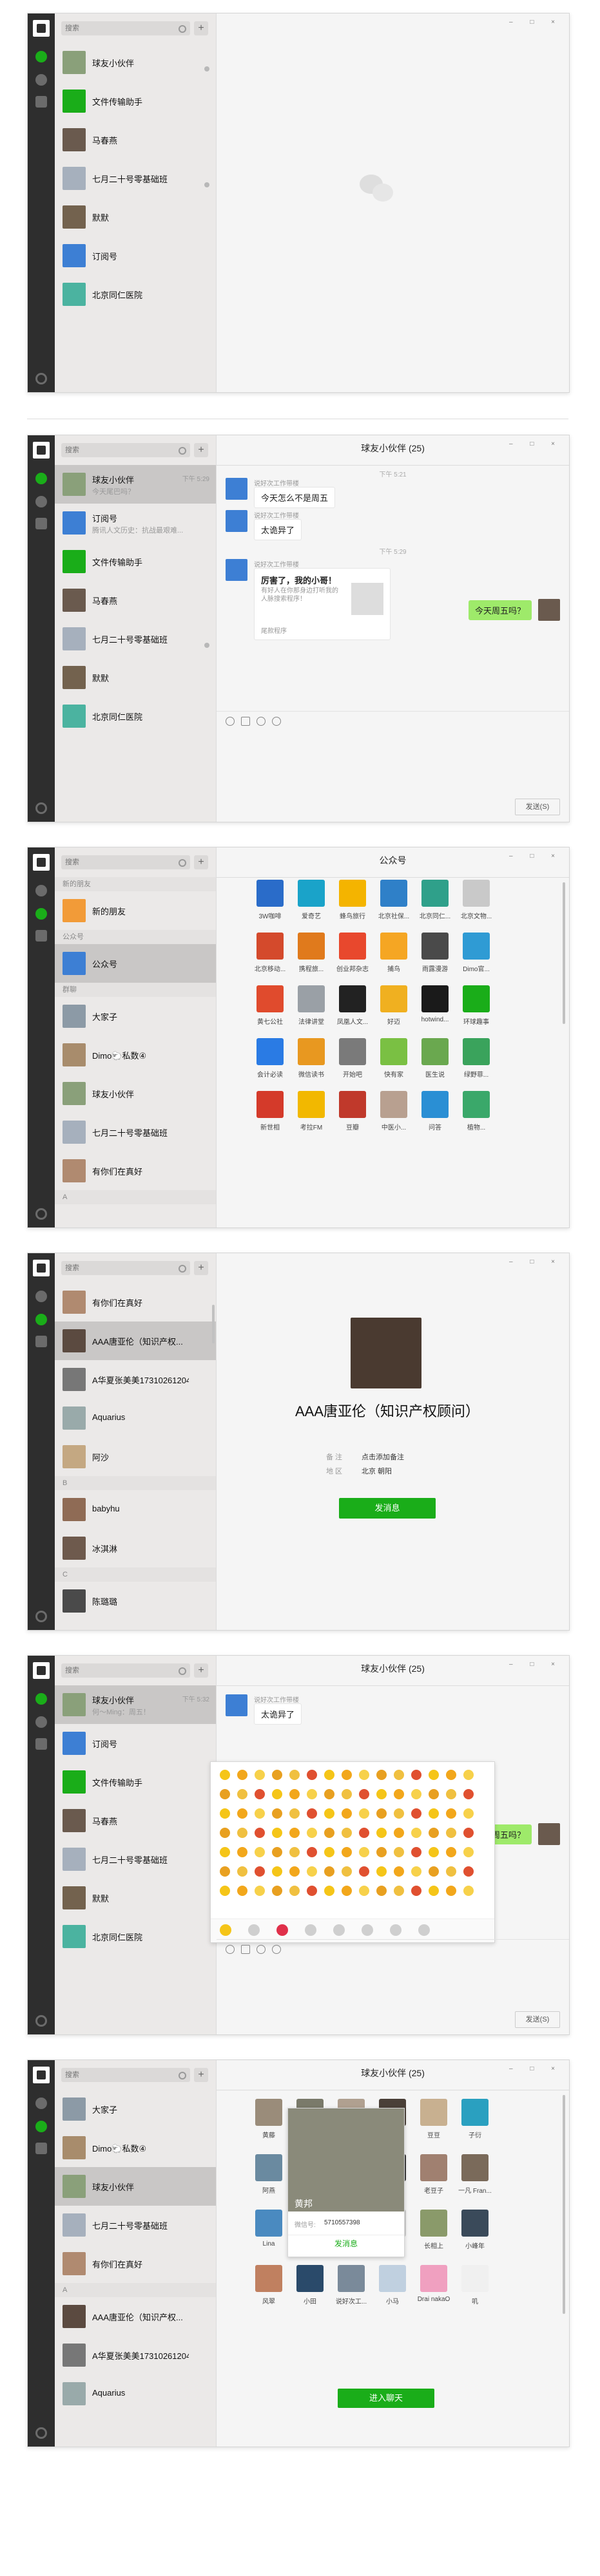  What do you see at coordinates (135, 2394) in the screenshot?
I see `list-item: Aquarius` at bounding box center [135, 2394].